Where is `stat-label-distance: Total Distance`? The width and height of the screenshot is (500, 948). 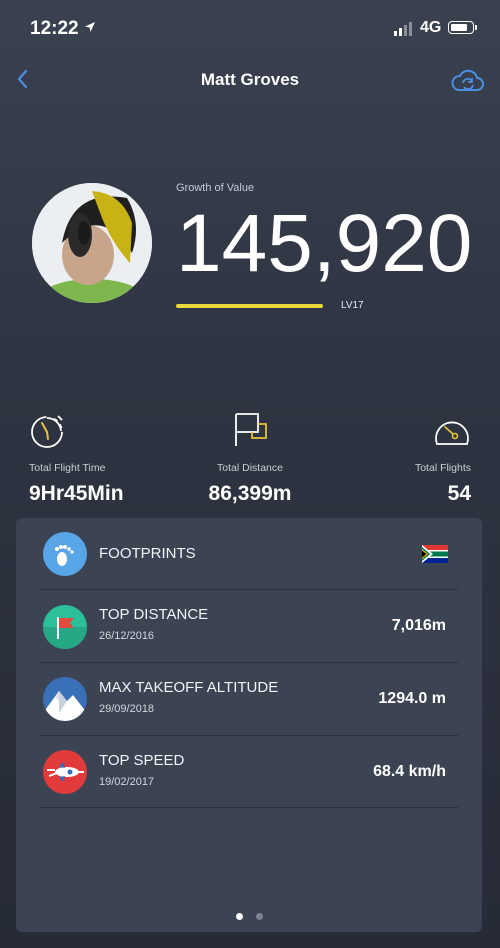
stat-label-distance: Total Distance is located at coordinates (250, 468).